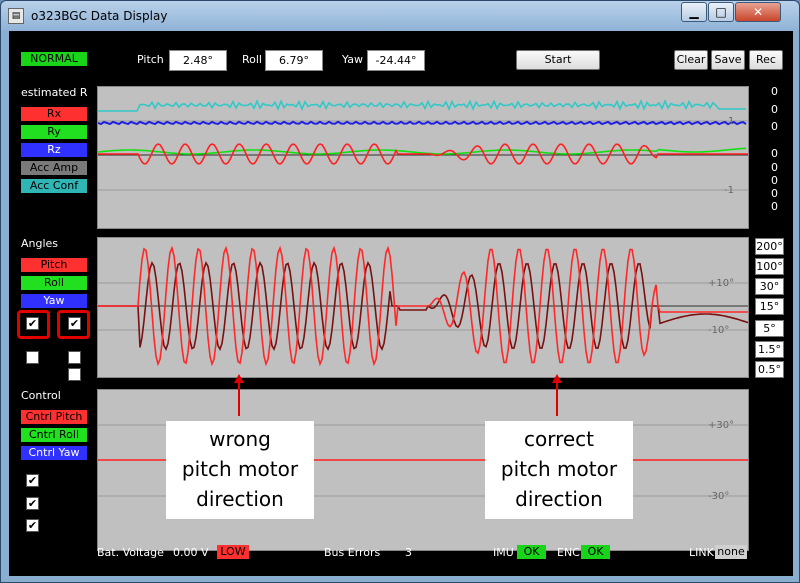 This screenshot has height=583, width=800. I want to click on imu-status-badge: OK, so click(531, 552).